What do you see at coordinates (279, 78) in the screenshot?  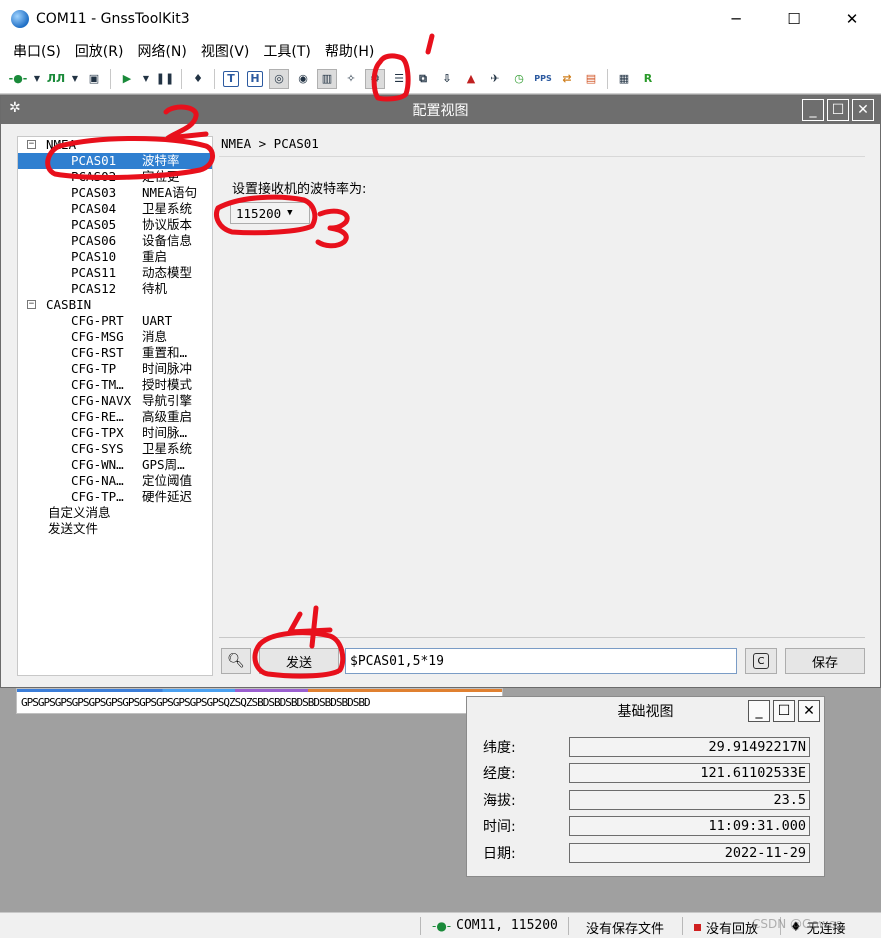 I see `compass-icon: ◎` at bounding box center [279, 78].